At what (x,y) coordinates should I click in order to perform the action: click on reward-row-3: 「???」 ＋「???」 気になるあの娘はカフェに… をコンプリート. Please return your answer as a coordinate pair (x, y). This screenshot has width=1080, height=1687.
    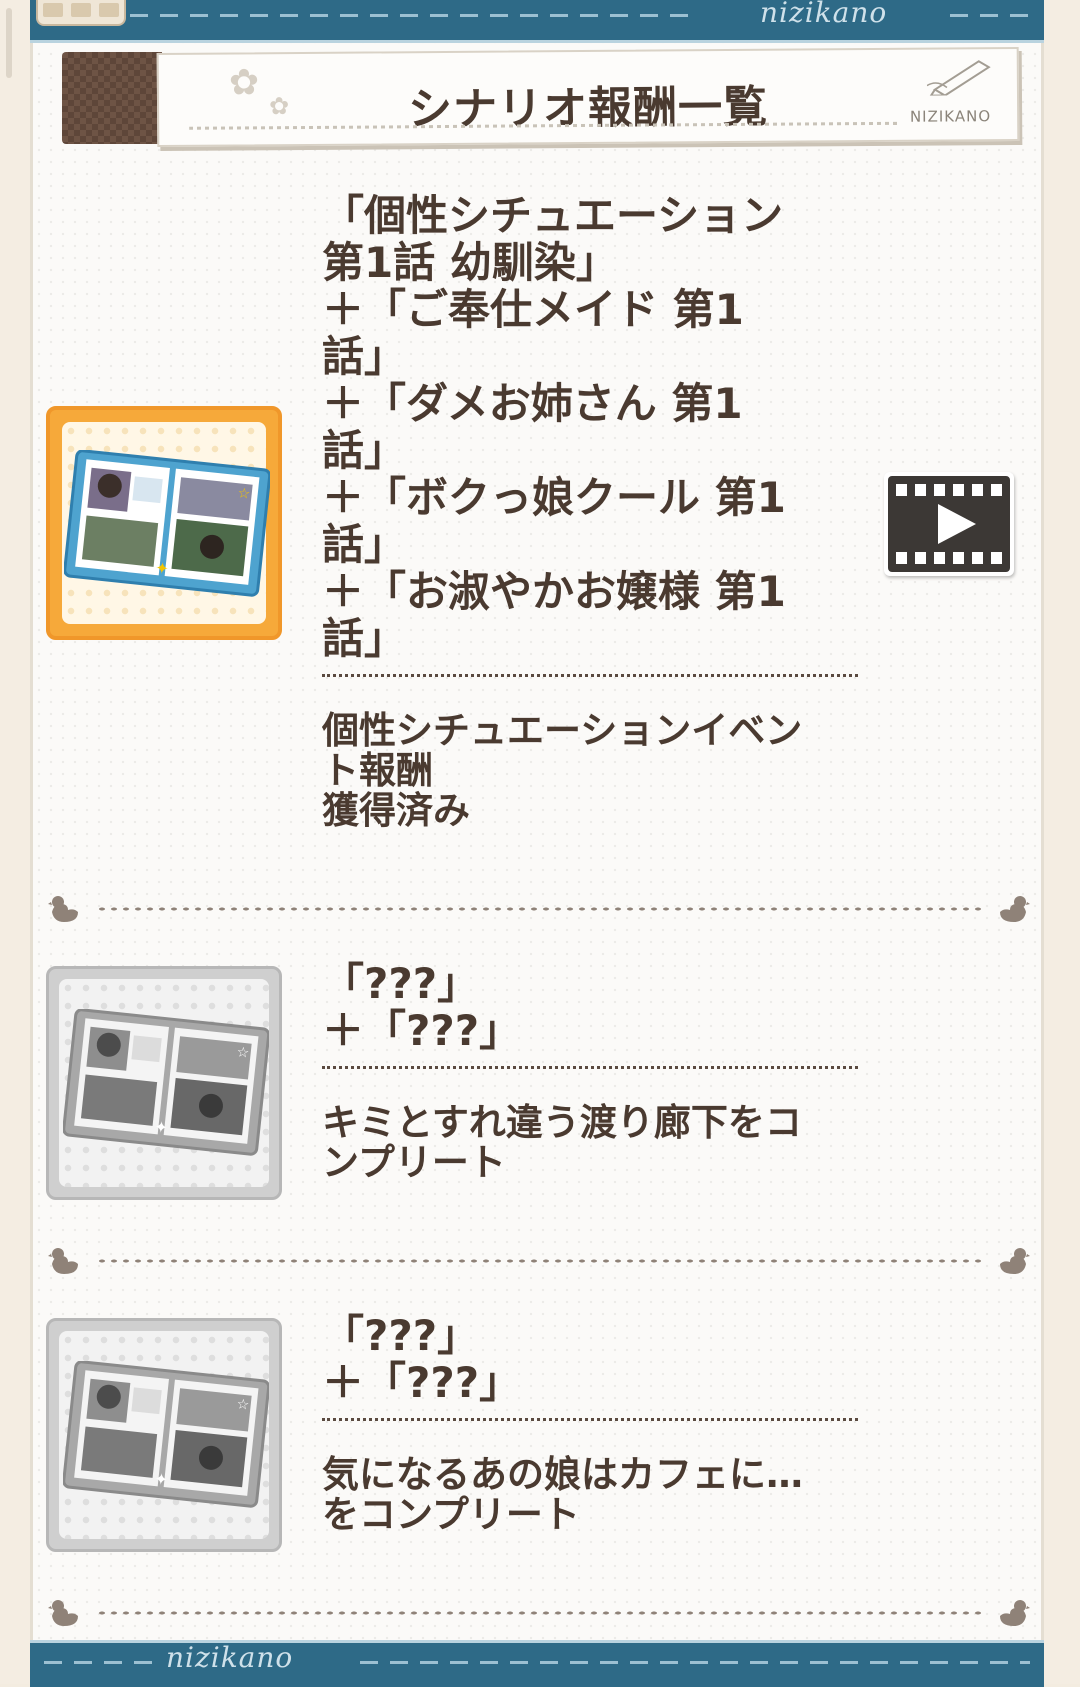
    Looking at the image, I should click on (592, 1423).